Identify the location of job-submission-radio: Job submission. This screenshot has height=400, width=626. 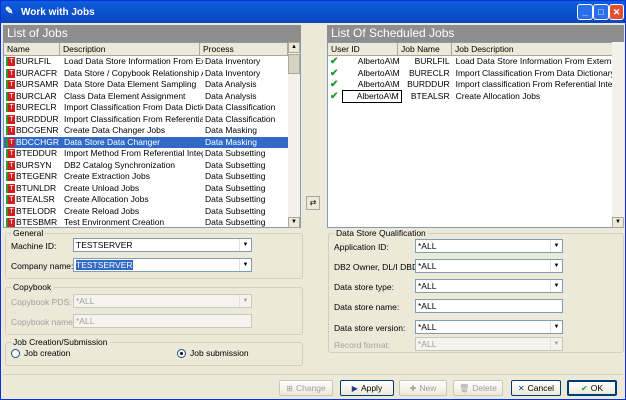
(213, 353).